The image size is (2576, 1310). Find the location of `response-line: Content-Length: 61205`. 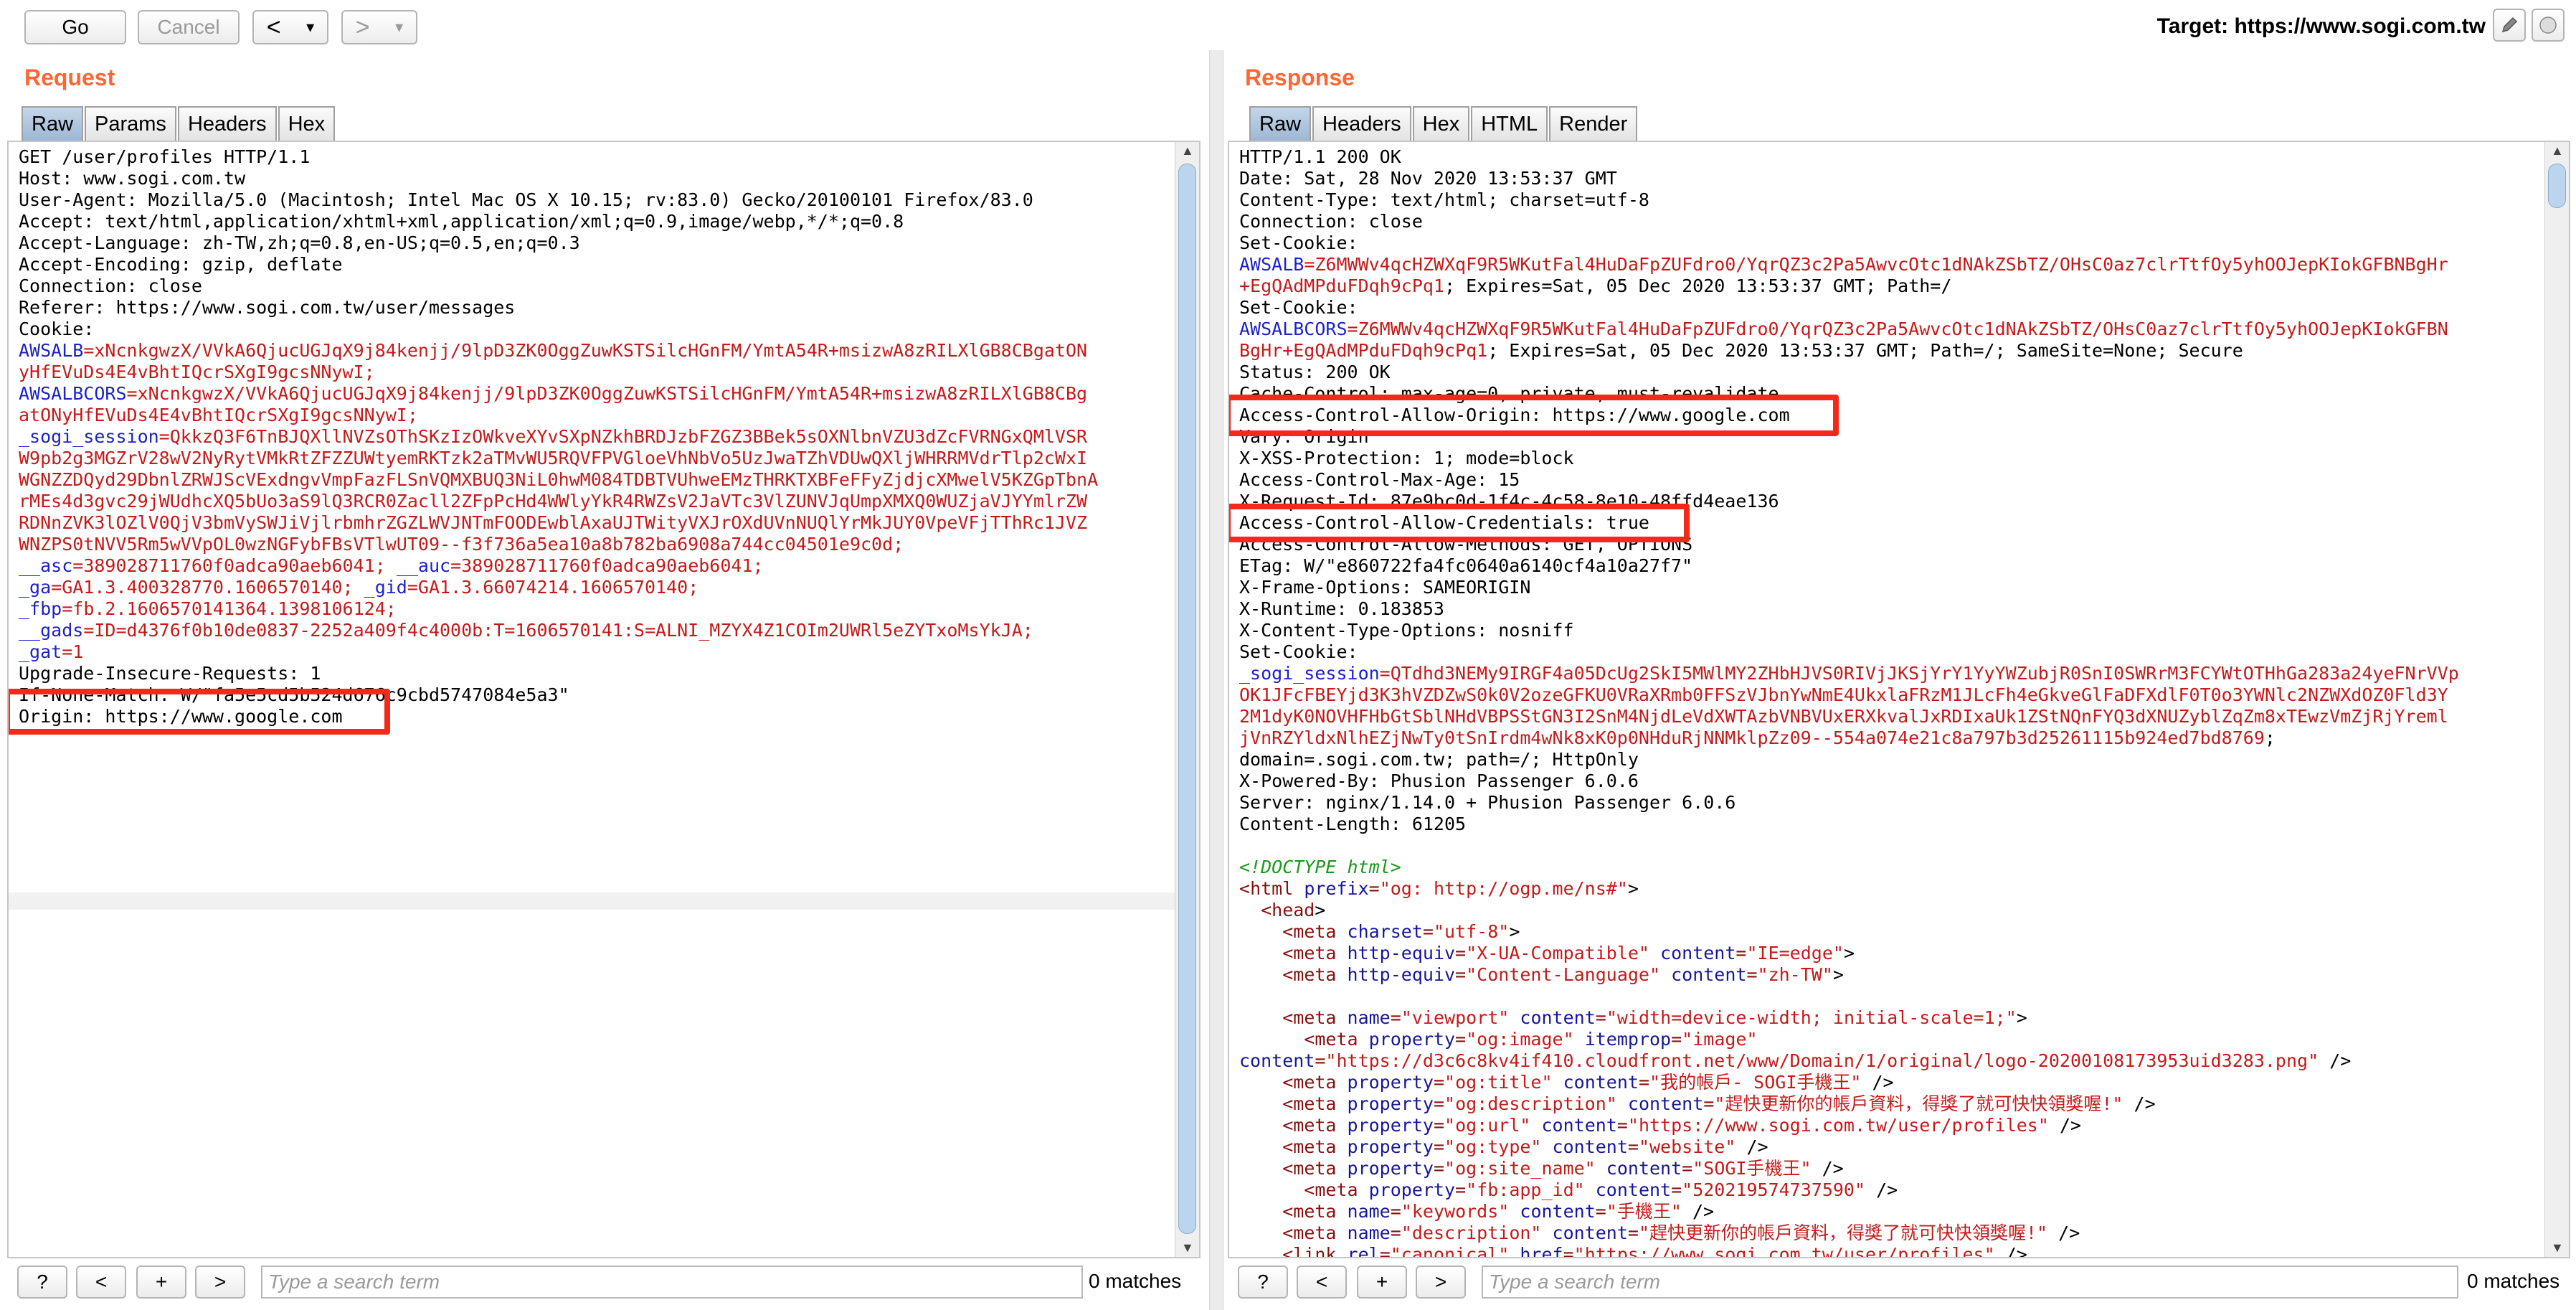

response-line: Content-Length: 61205 is located at coordinates (1849, 825).